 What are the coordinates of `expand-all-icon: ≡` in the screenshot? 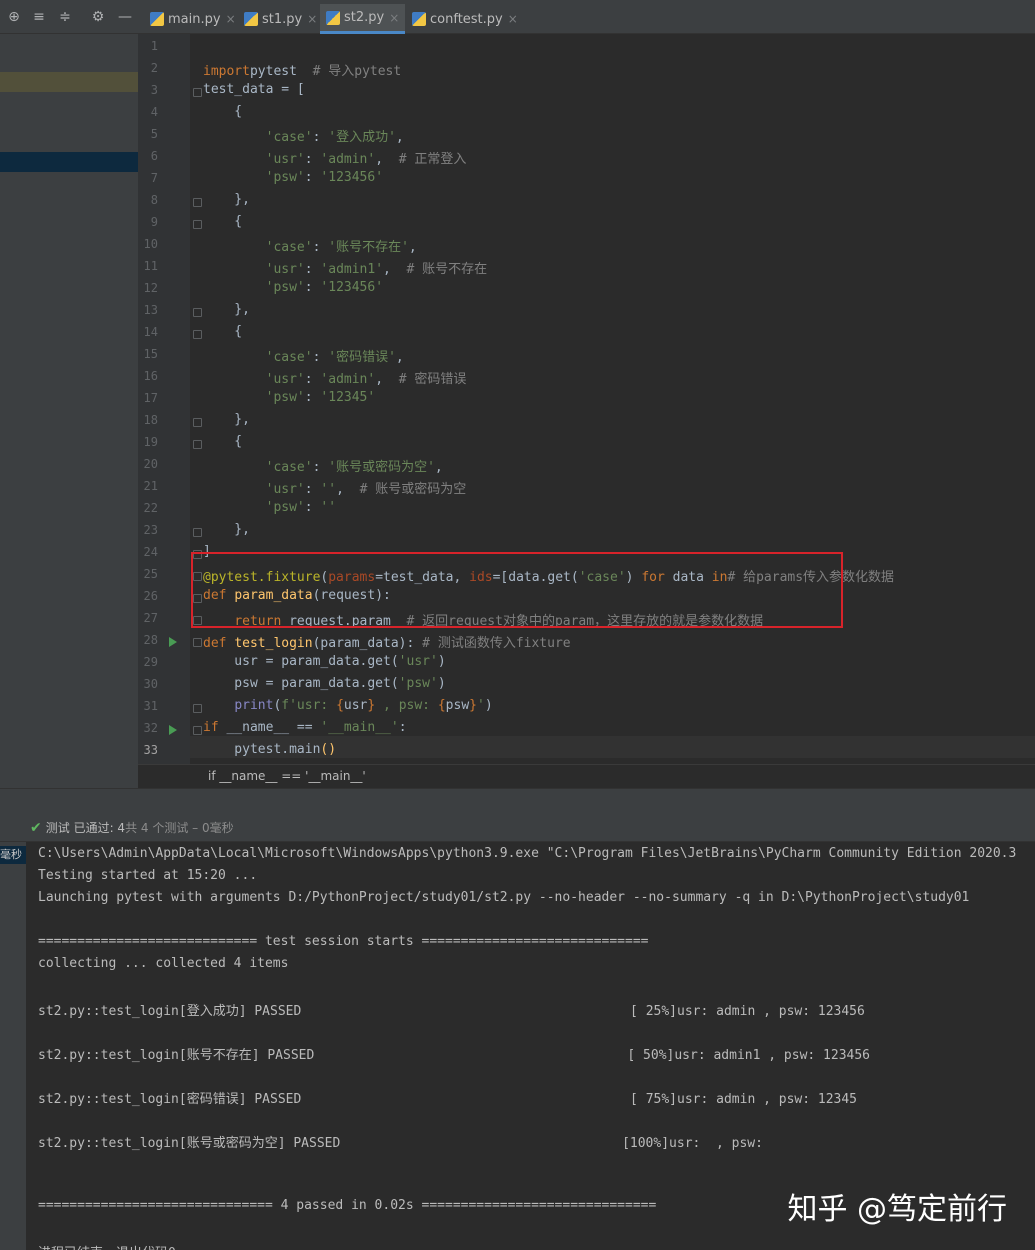 It's located at (39, 17).